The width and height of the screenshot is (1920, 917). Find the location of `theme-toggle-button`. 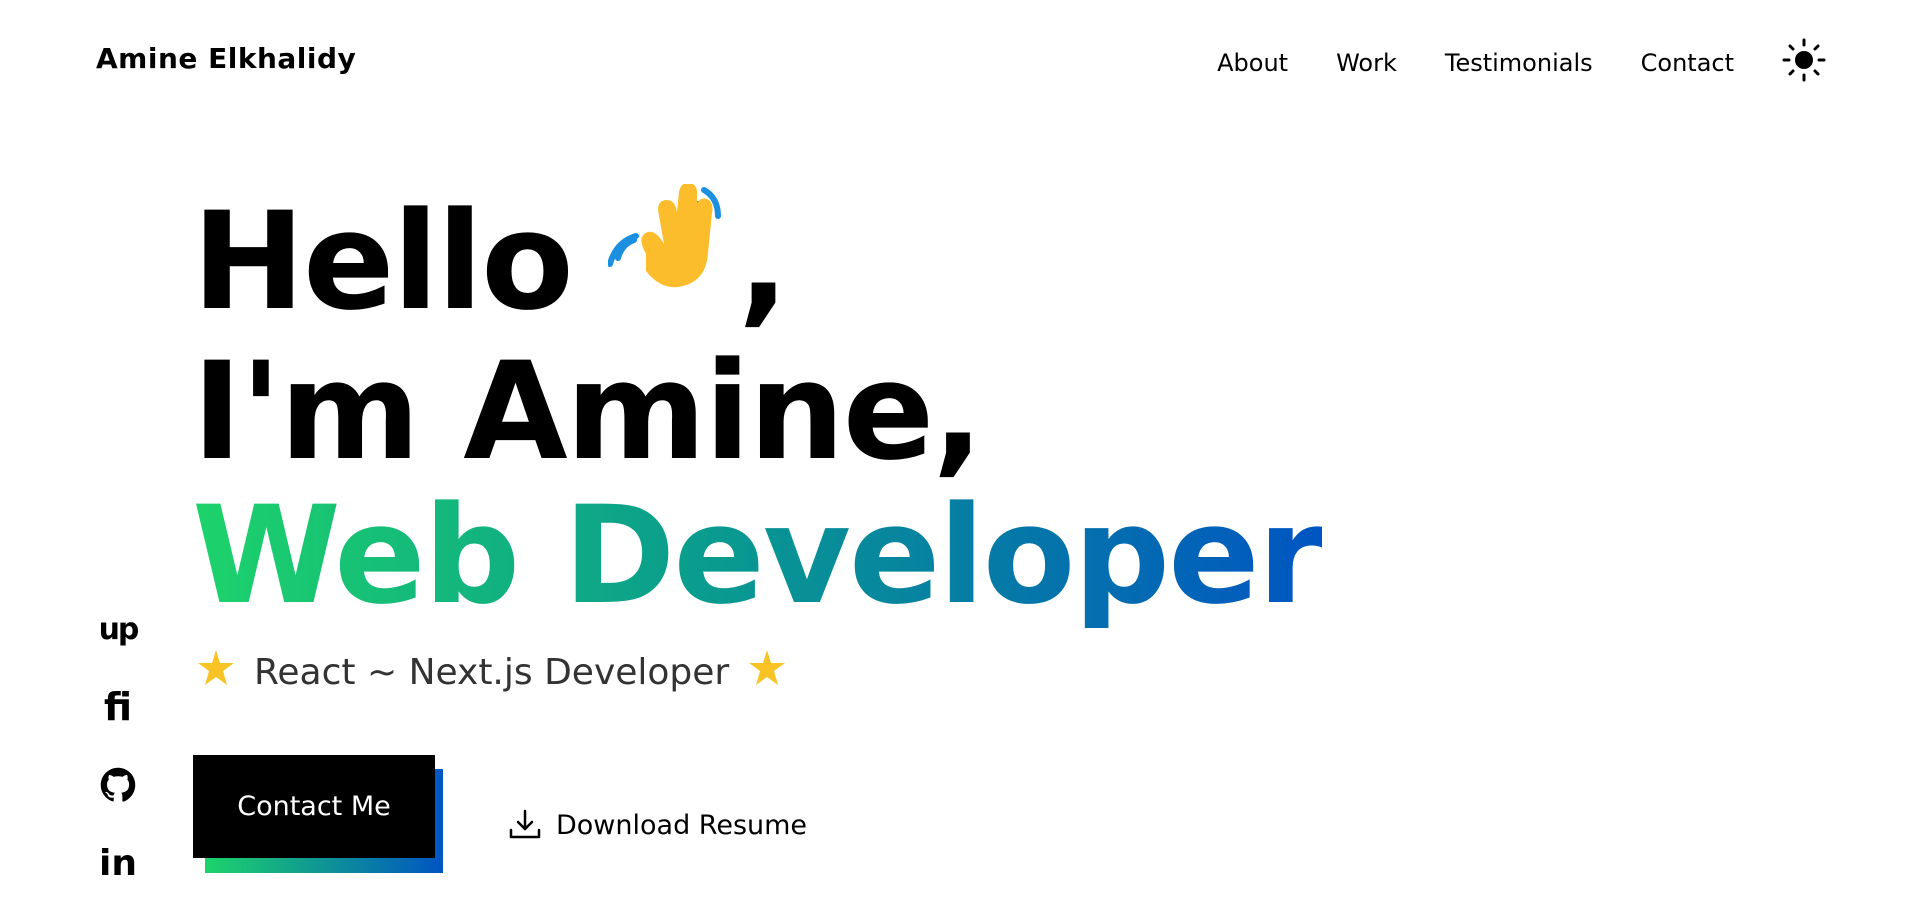

theme-toggle-button is located at coordinates (1804, 60).